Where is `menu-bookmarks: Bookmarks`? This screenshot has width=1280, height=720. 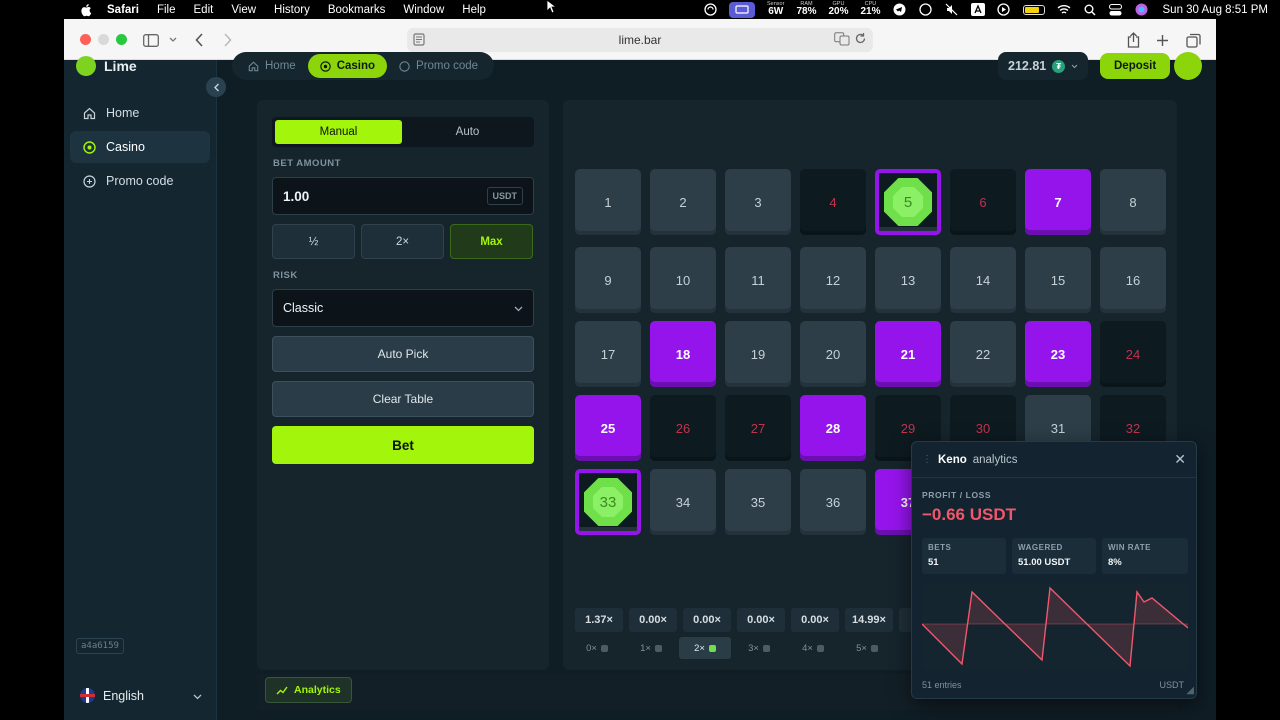
menu-bookmarks: Bookmarks is located at coordinates (357, 10).